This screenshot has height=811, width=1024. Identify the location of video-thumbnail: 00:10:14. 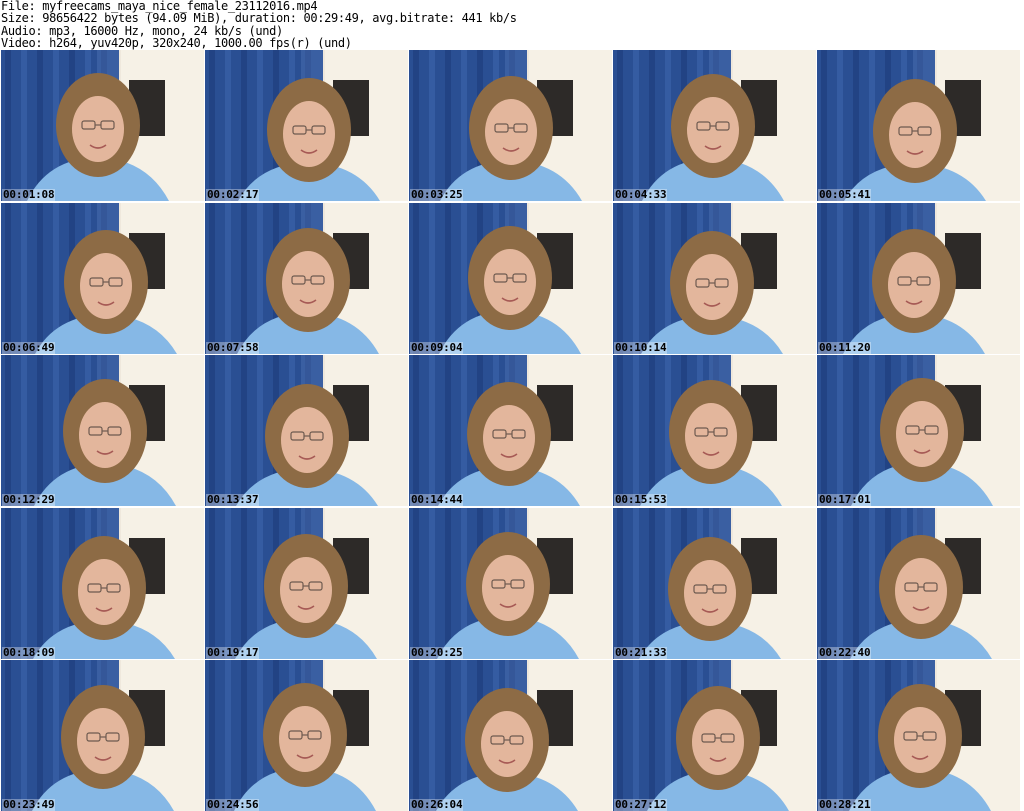
(714, 278).